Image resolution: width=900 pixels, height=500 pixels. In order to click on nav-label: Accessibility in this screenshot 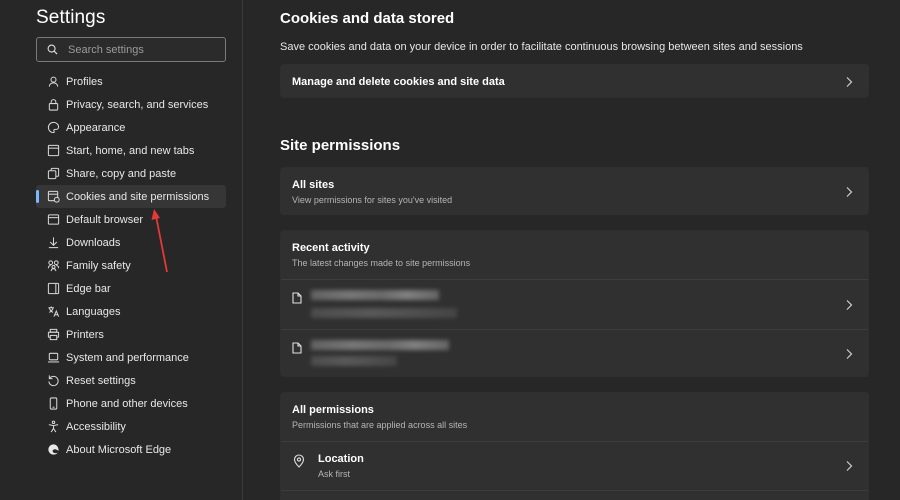, I will do `click(96, 426)`.